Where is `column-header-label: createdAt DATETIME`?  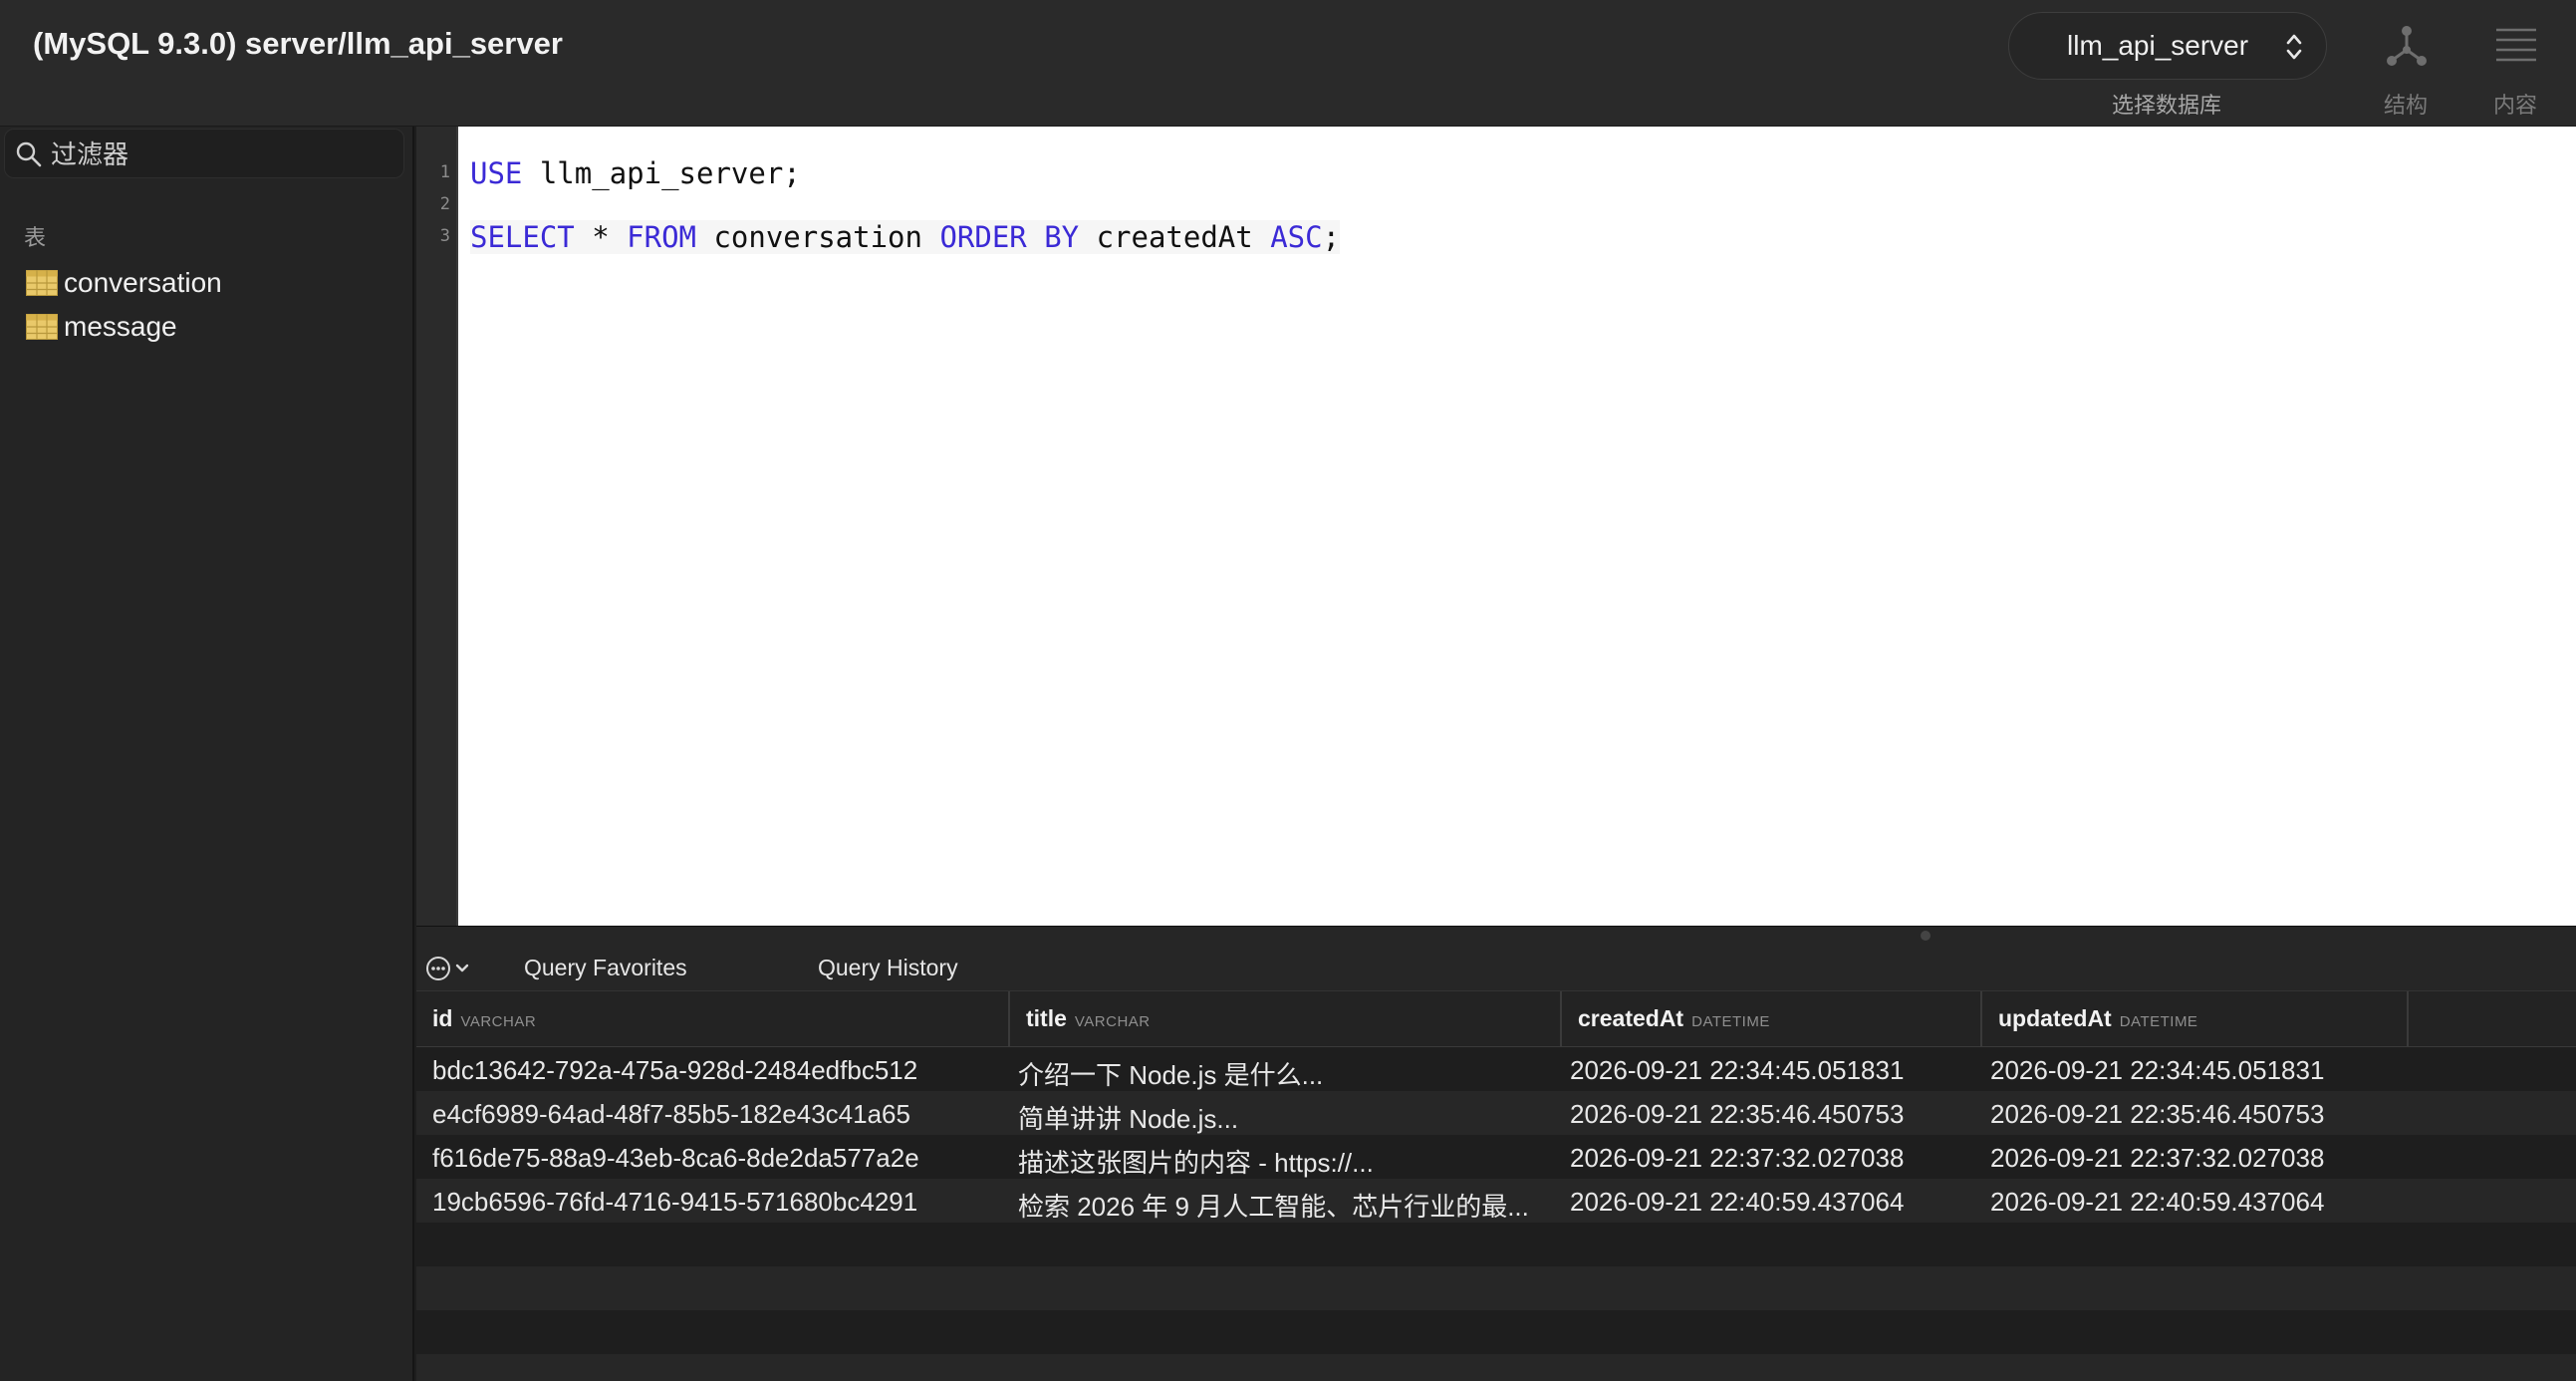 column-header-label: createdAt DATETIME is located at coordinates (1674, 1018).